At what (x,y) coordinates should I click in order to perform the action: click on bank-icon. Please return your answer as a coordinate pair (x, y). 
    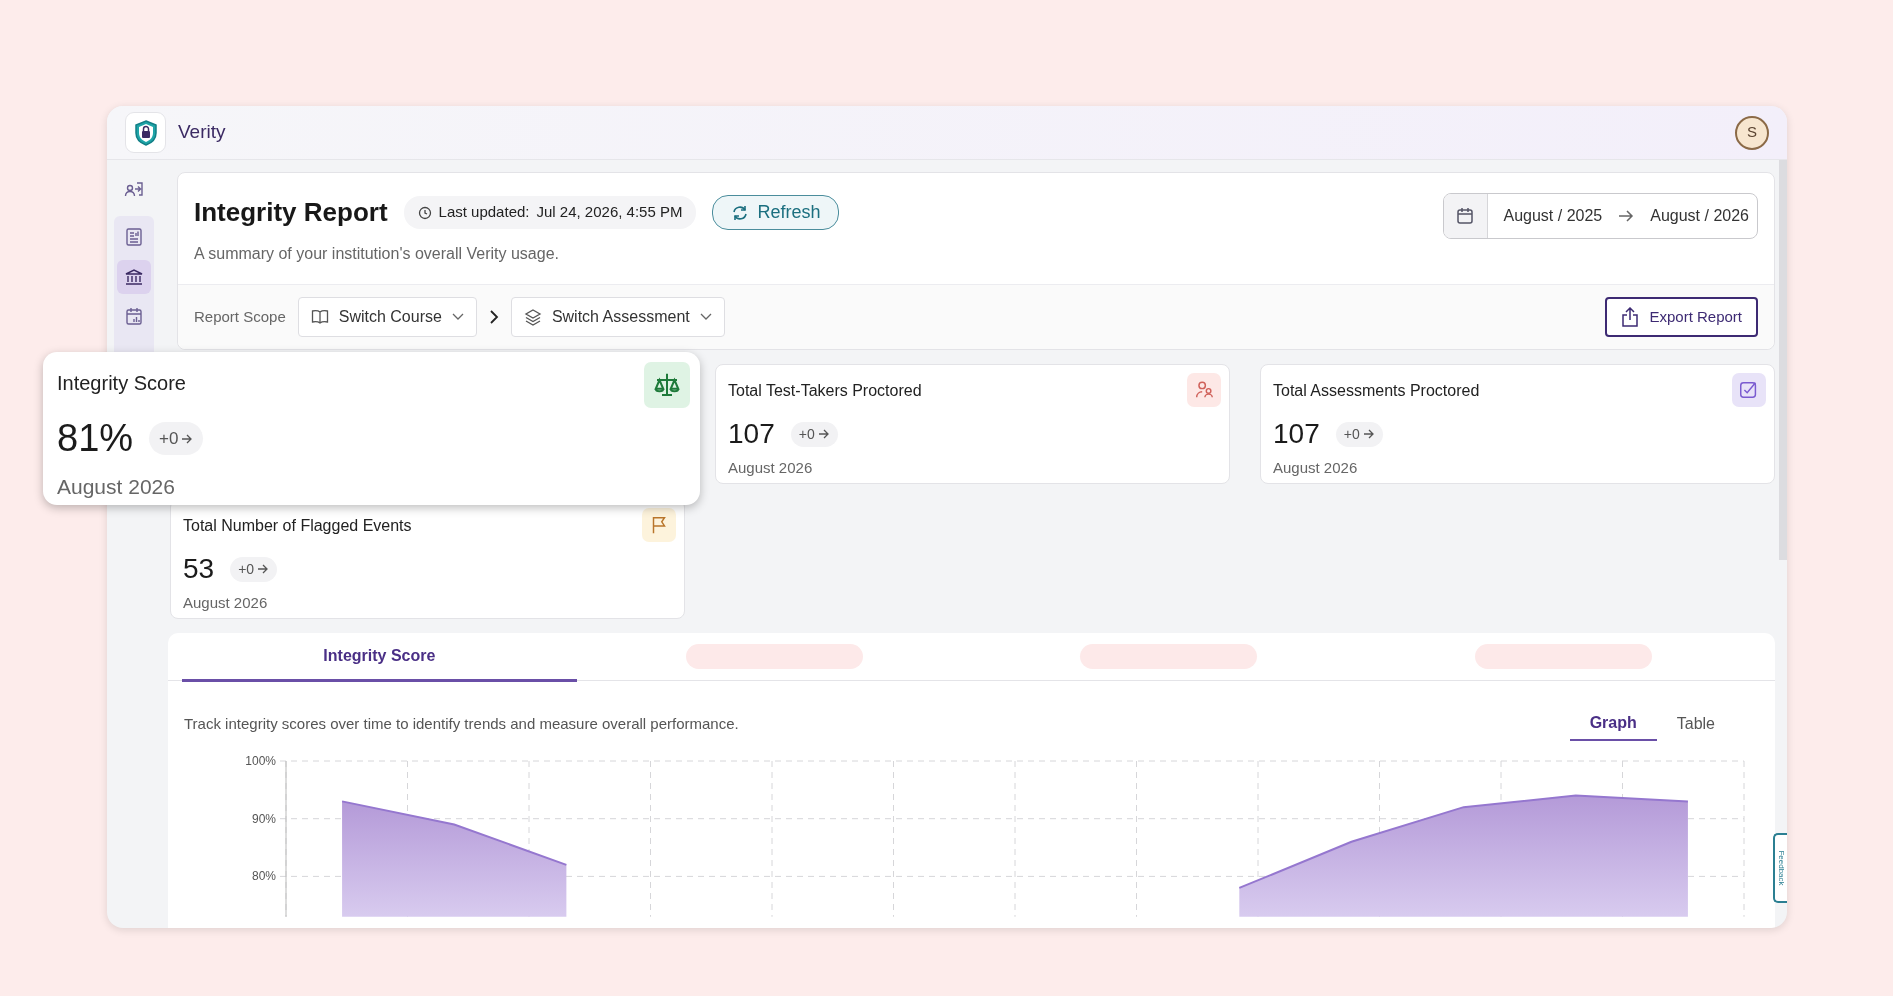
    Looking at the image, I should click on (133, 277).